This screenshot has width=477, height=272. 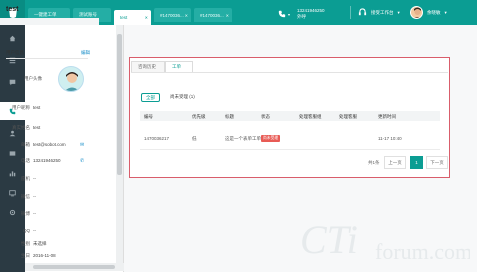 What do you see at coordinates (46, 230) in the screenshot?
I see `field-qq: QQ --` at bounding box center [46, 230].